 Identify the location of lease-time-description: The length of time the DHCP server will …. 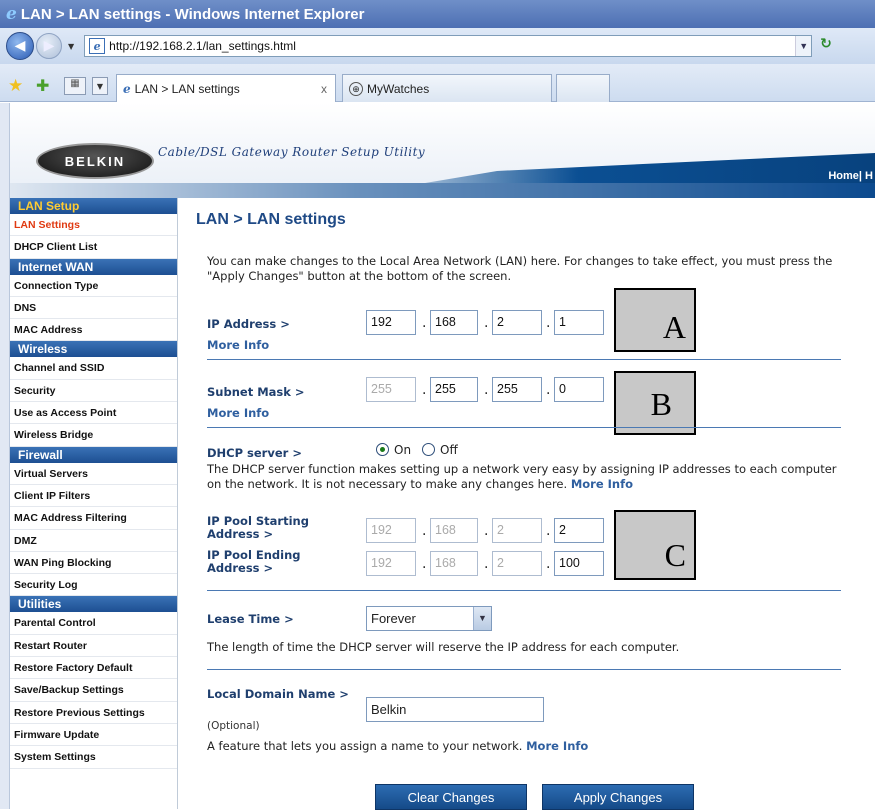
(443, 647).